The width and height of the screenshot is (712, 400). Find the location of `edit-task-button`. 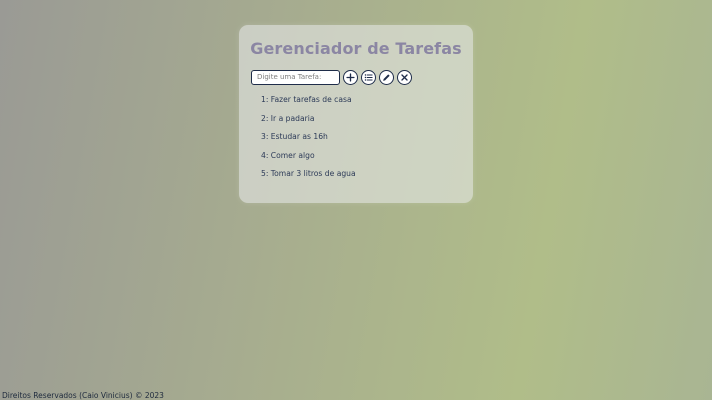

edit-task-button is located at coordinates (386, 77).